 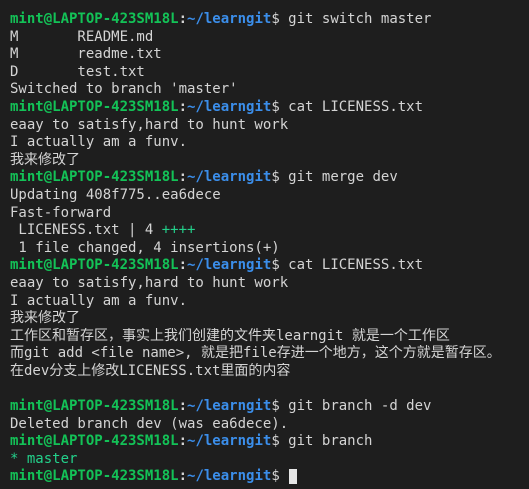 What do you see at coordinates (230, 335) in the screenshot?
I see `output-line: 工作区和暂存区，事实上我们创建的文件夹learngit 就是一个工作区` at bounding box center [230, 335].